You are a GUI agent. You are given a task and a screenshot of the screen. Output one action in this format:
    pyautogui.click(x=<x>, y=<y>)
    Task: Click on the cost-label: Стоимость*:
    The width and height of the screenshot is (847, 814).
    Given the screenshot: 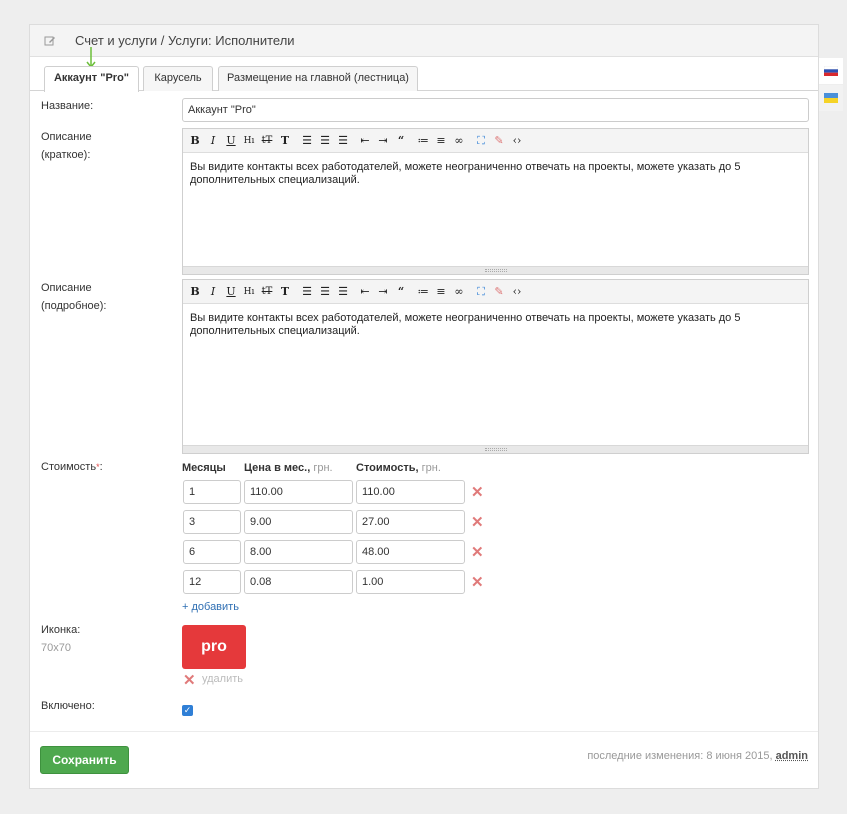 What is the action you would take?
    pyautogui.click(x=72, y=467)
    